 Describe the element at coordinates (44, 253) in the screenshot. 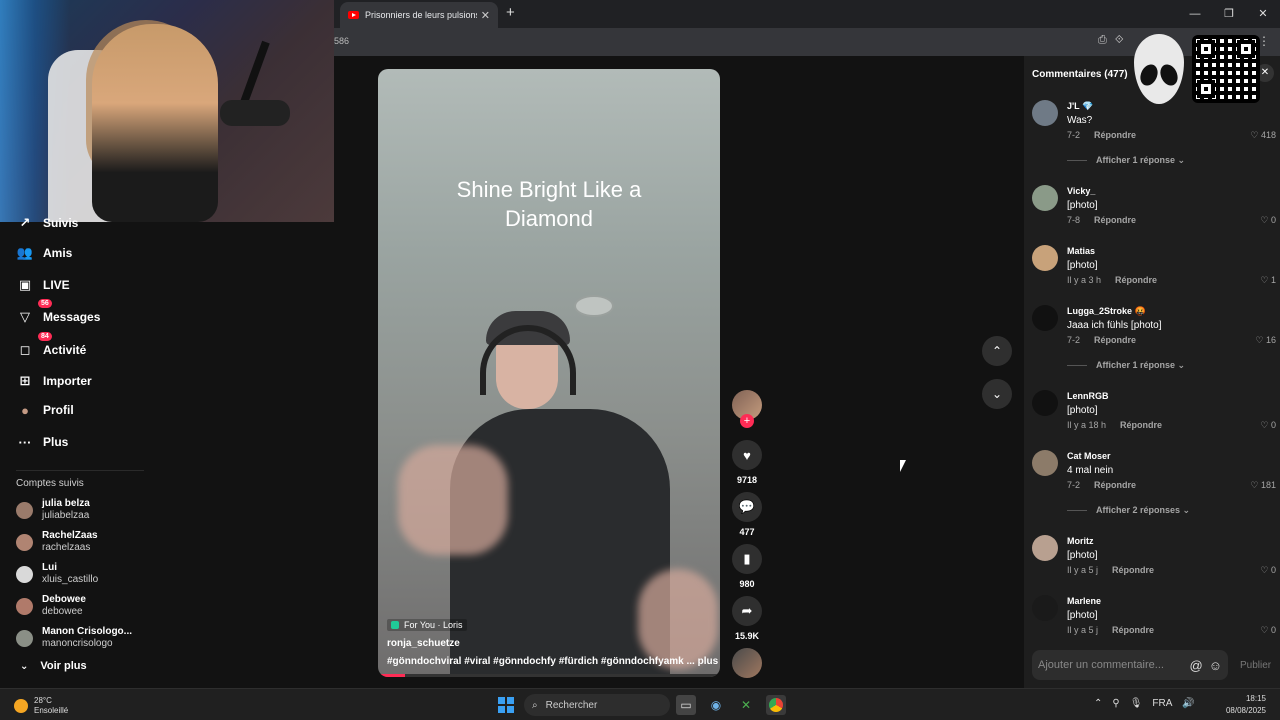

I see `sidebar-item-amis: 👥 Amis` at that location.